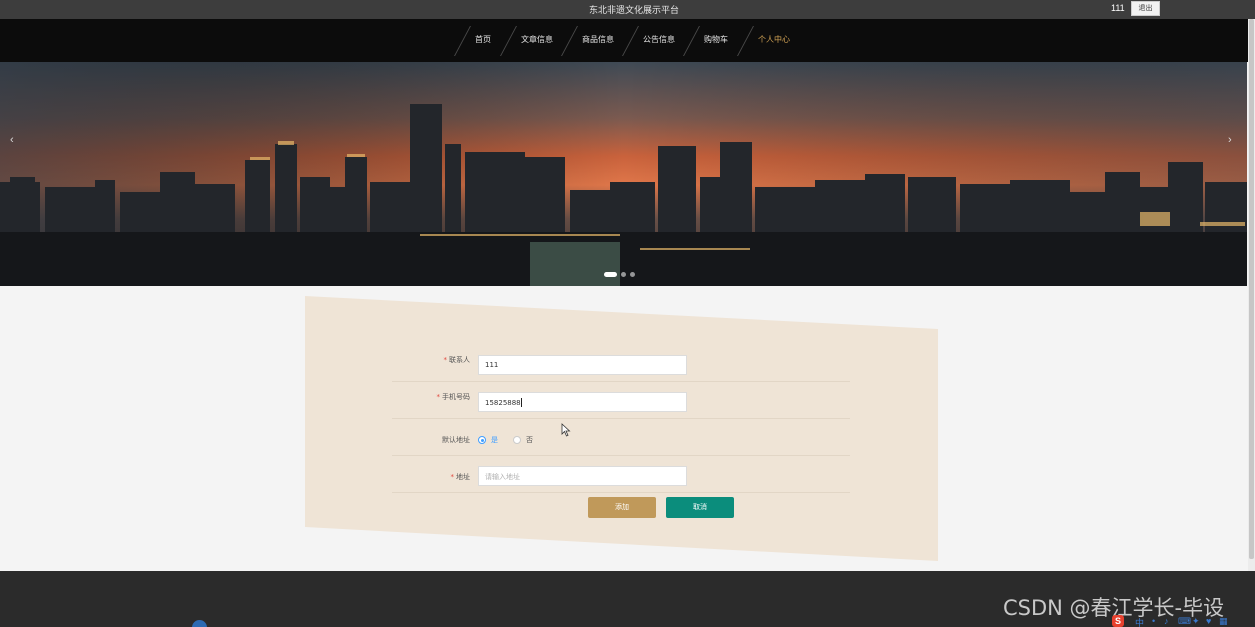  Describe the element at coordinates (1230, 140) in the screenshot. I see `carousel-next-icon: ›` at that location.